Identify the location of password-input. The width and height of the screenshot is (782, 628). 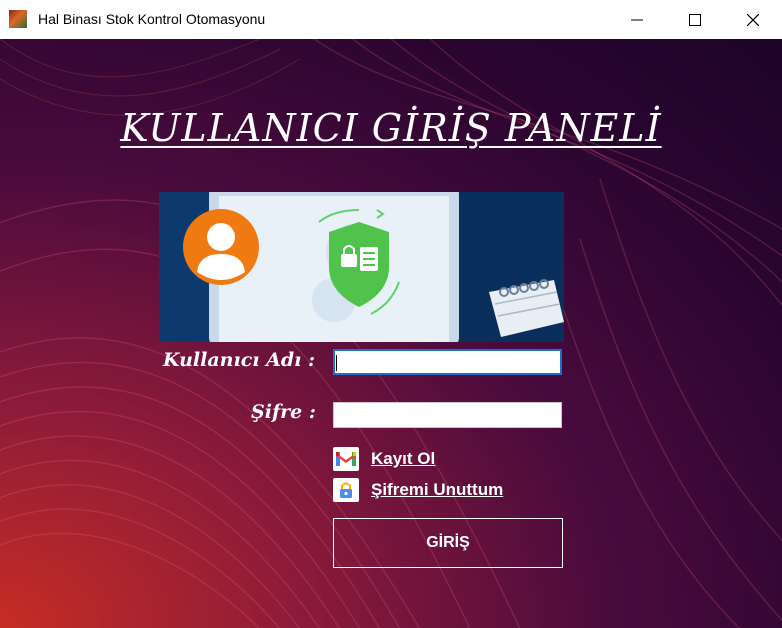
(447, 415).